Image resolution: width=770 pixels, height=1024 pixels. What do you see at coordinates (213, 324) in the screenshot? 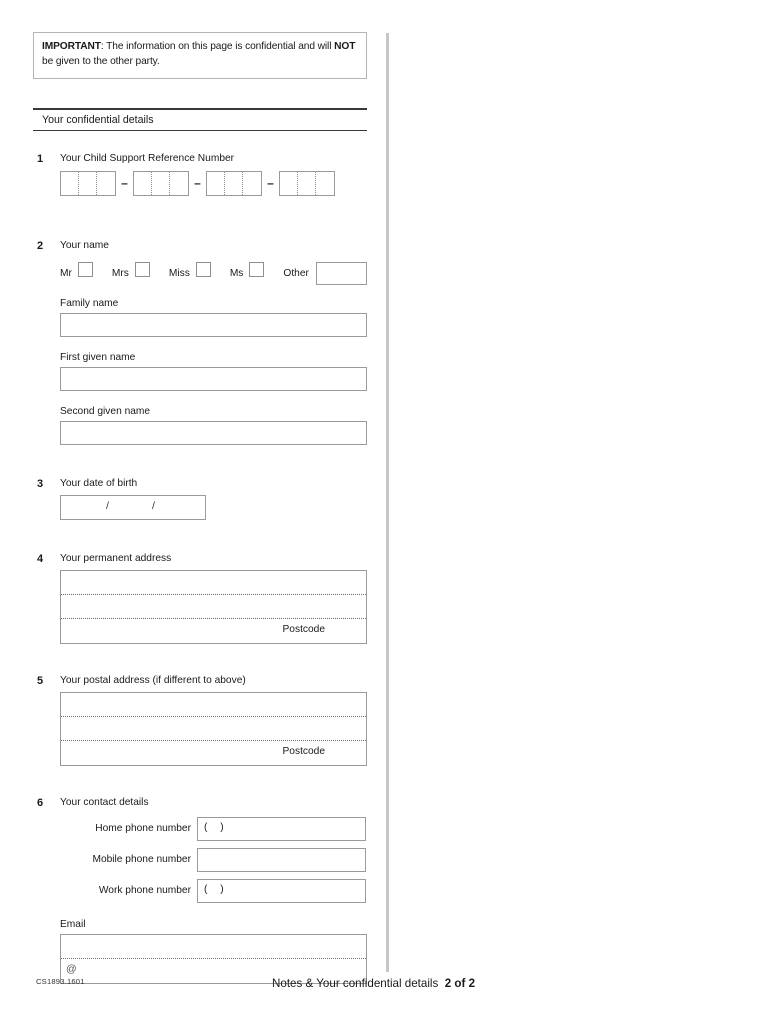
I see `family-name-input` at bounding box center [213, 324].